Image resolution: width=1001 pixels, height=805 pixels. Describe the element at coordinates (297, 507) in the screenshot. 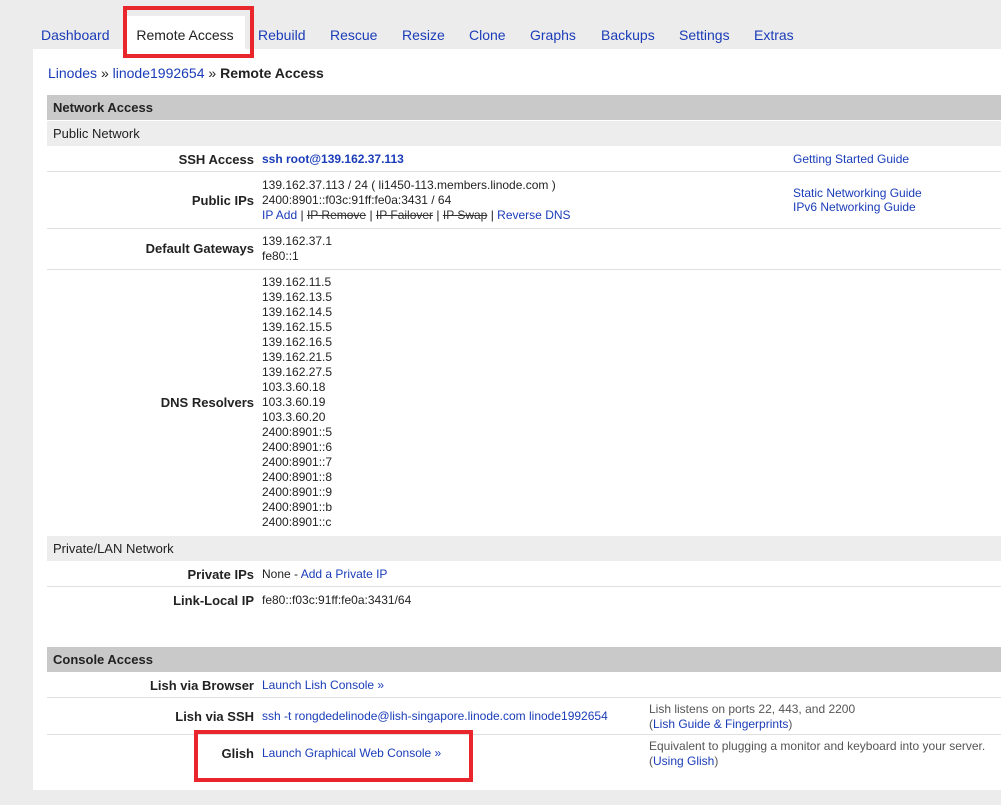

I see `dns-resolver: 2400:8901::b` at that location.